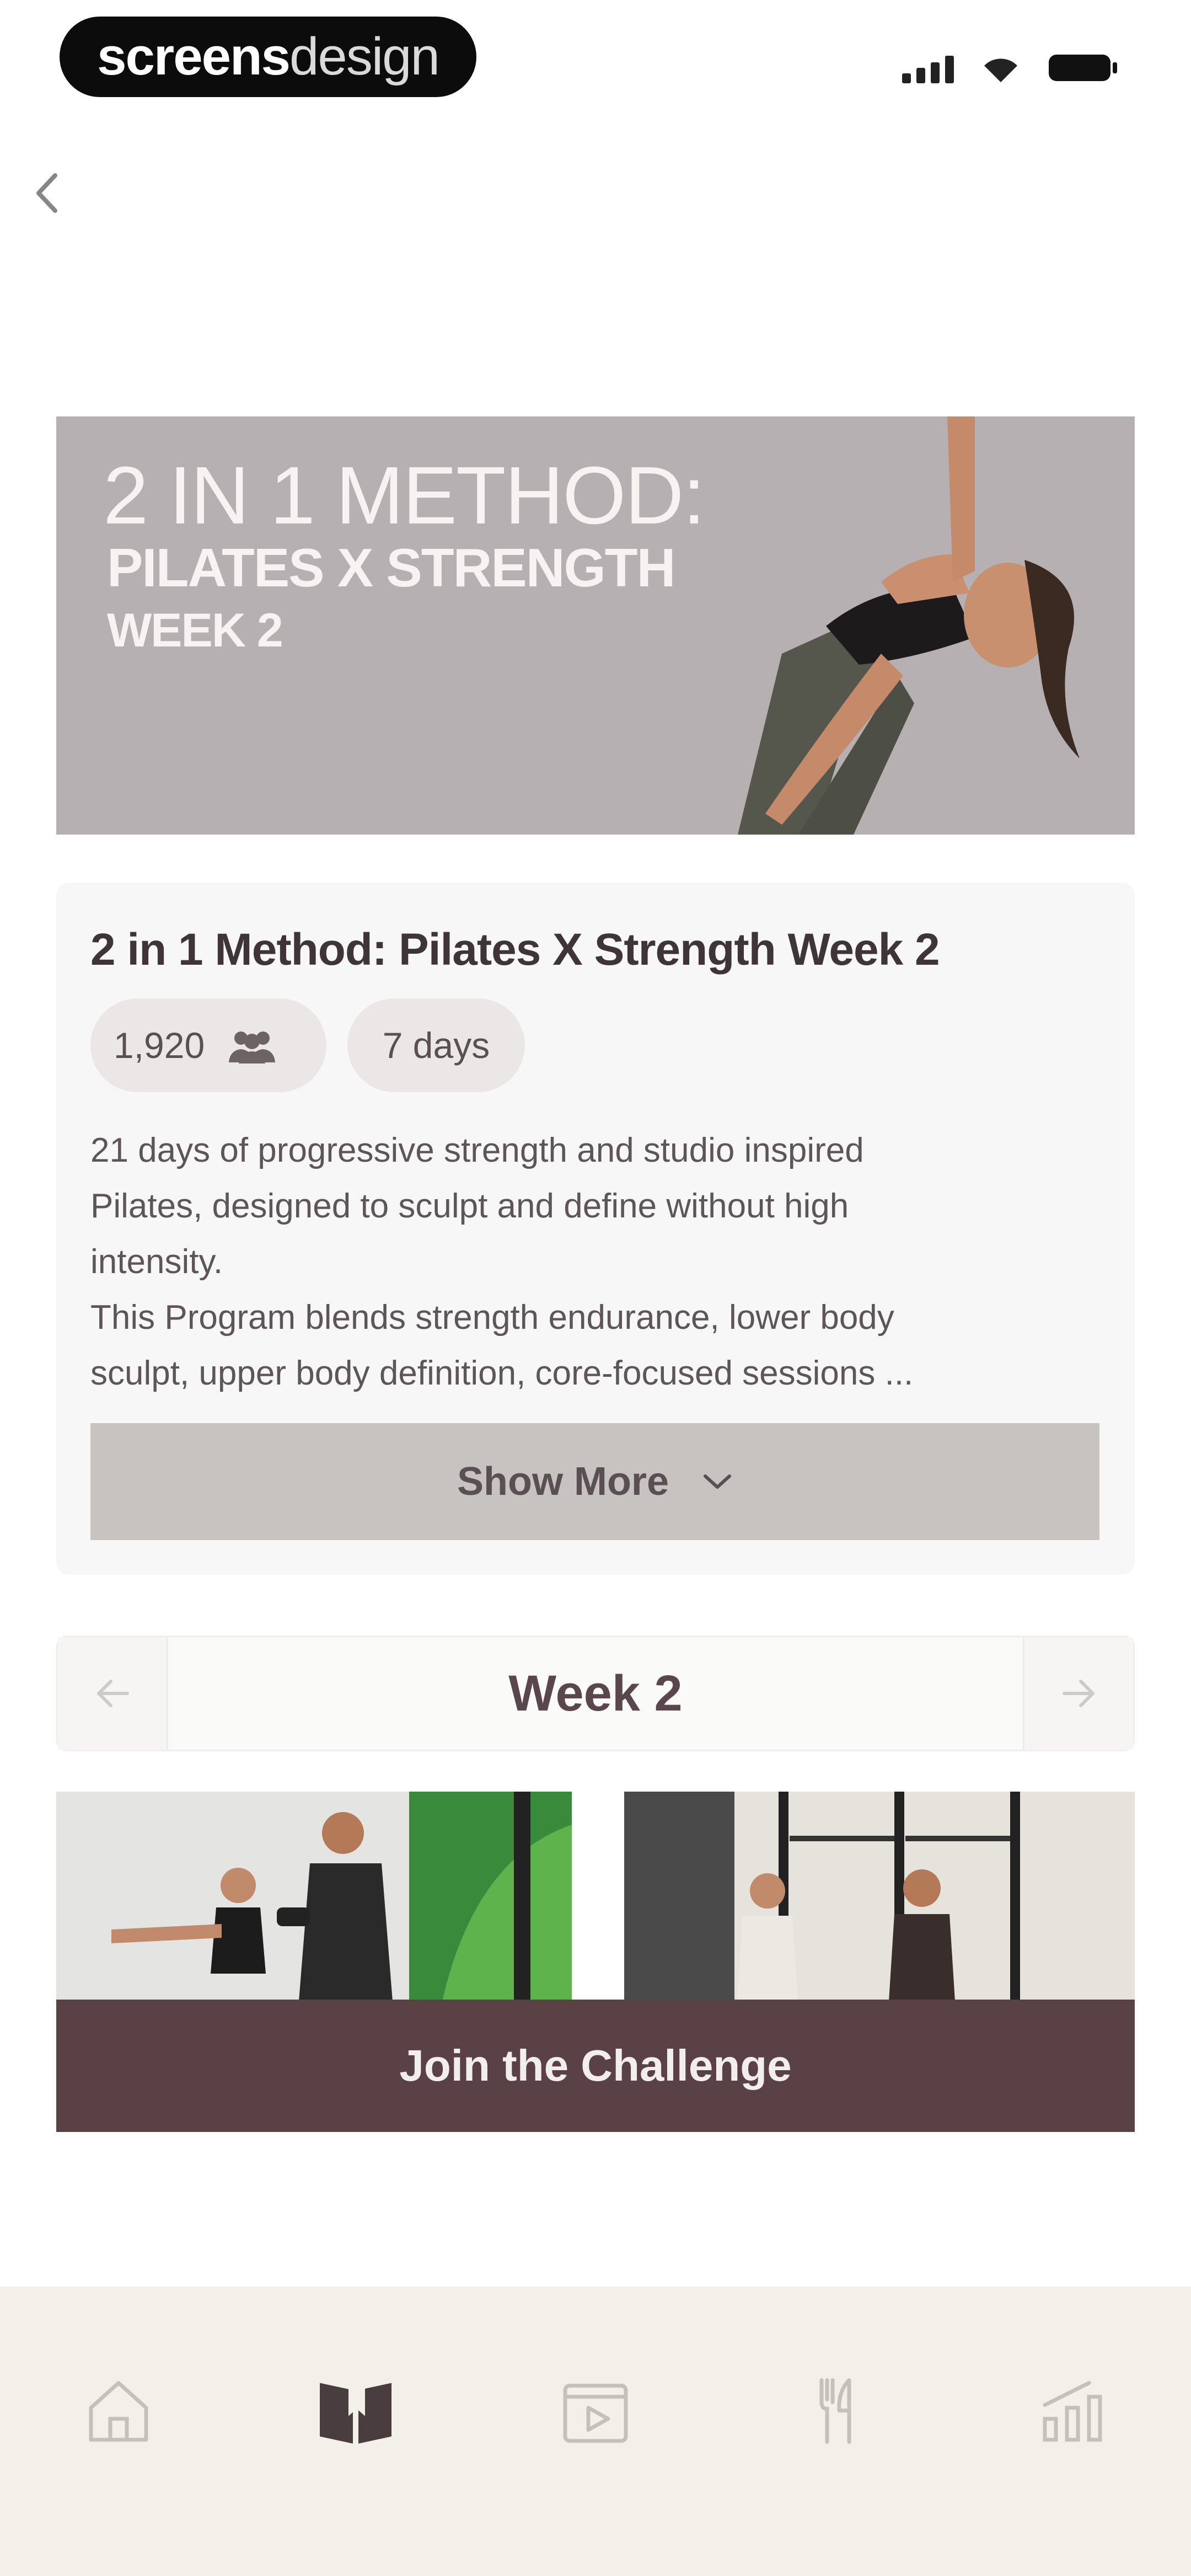 This screenshot has width=1191, height=2576. What do you see at coordinates (515, 949) in the screenshot?
I see `program-title: 2 in 1 Method: Pilates X Strength Week 2` at bounding box center [515, 949].